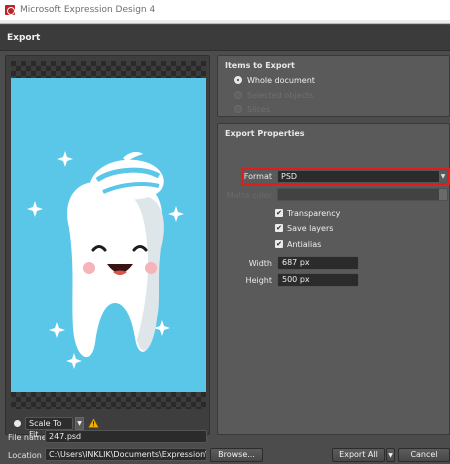 The width and height of the screenshot is (450, 464). What do you see at coordinates (17, 423) in the screenshot?
I see `zoom-radio` at bounding box center [17, 423].